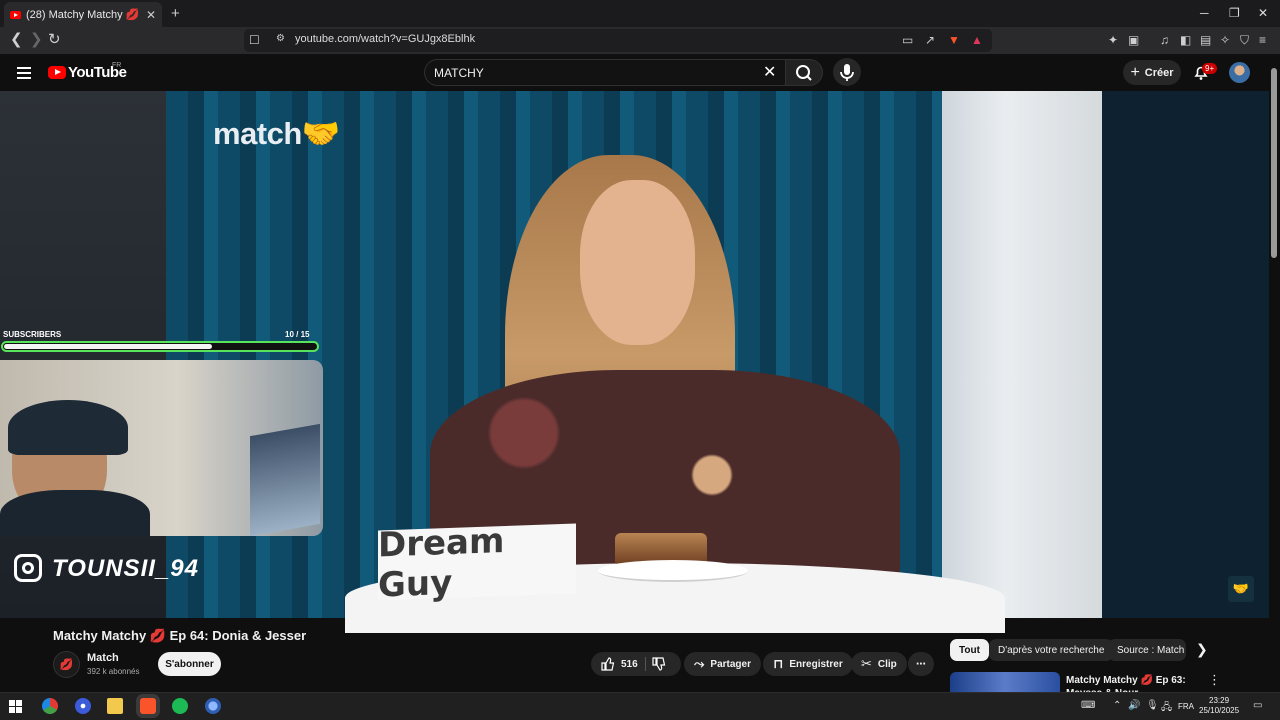 The height and width of the screenshot is (720, 1280). Describe the element at coordinates (1147, 650) in the screenshot. I see `chip-source-match: Source : Match` at that location.